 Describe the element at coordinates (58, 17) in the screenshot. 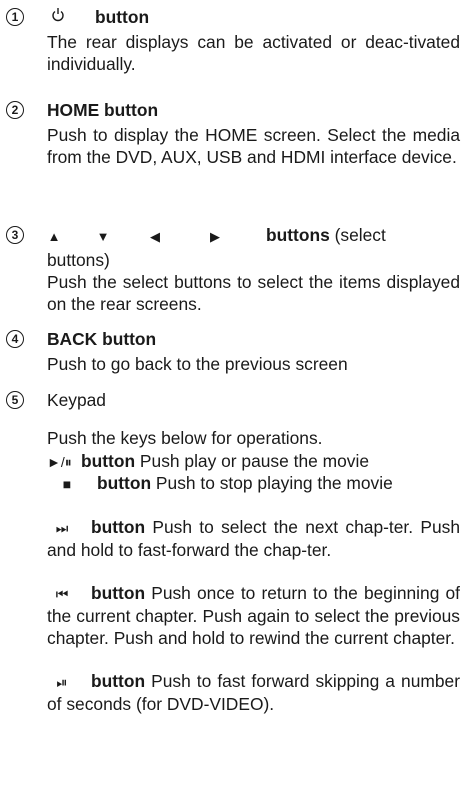

I see `power-icon` at that location.